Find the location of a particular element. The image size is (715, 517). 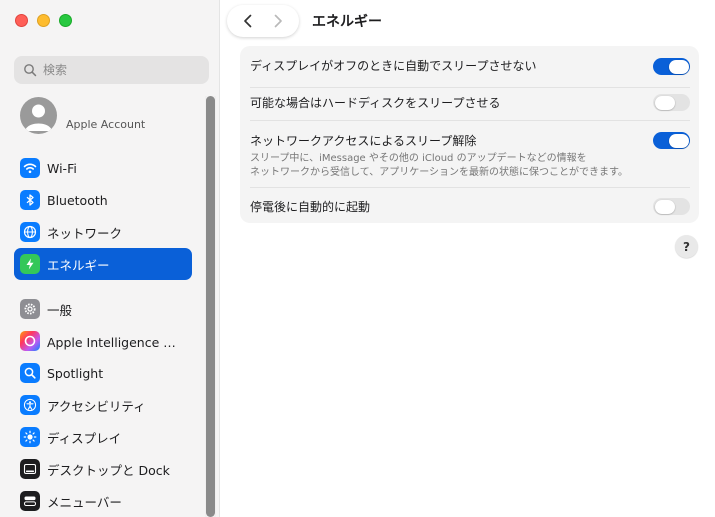

setting-label: ディスプレイがオフのときに自動でスリープさせない is located at coordinates (393, 66).